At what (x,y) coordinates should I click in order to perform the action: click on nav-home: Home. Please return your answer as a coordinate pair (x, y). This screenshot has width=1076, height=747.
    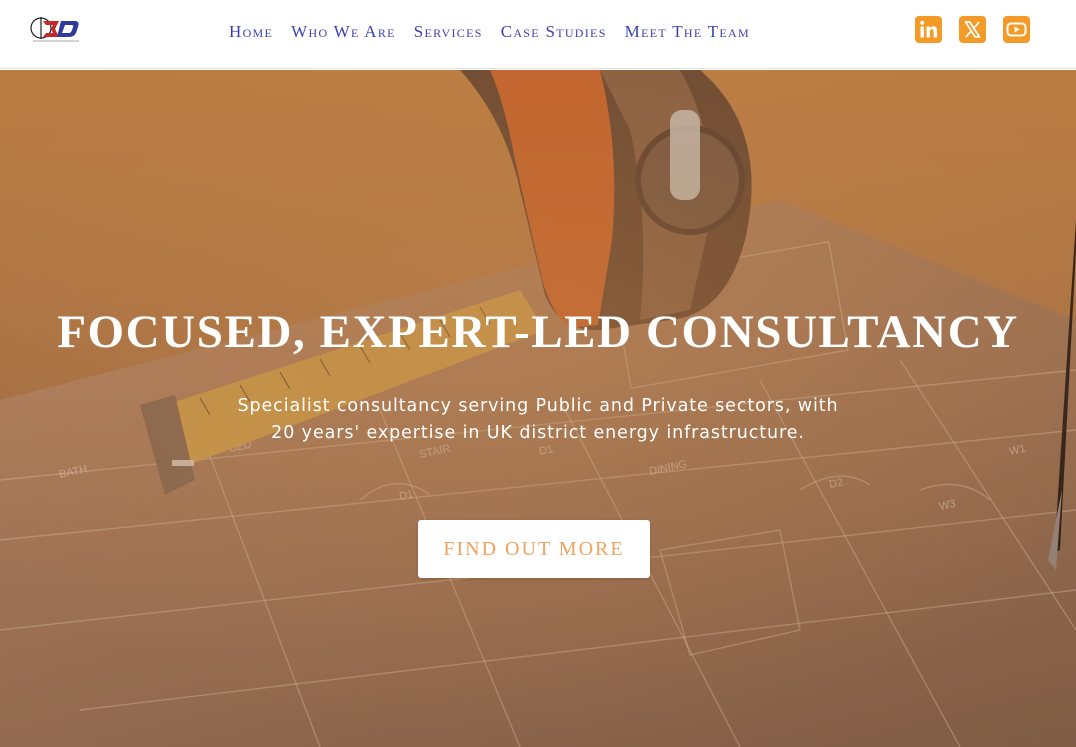
    Looking at the image, I should click on (251, 32).